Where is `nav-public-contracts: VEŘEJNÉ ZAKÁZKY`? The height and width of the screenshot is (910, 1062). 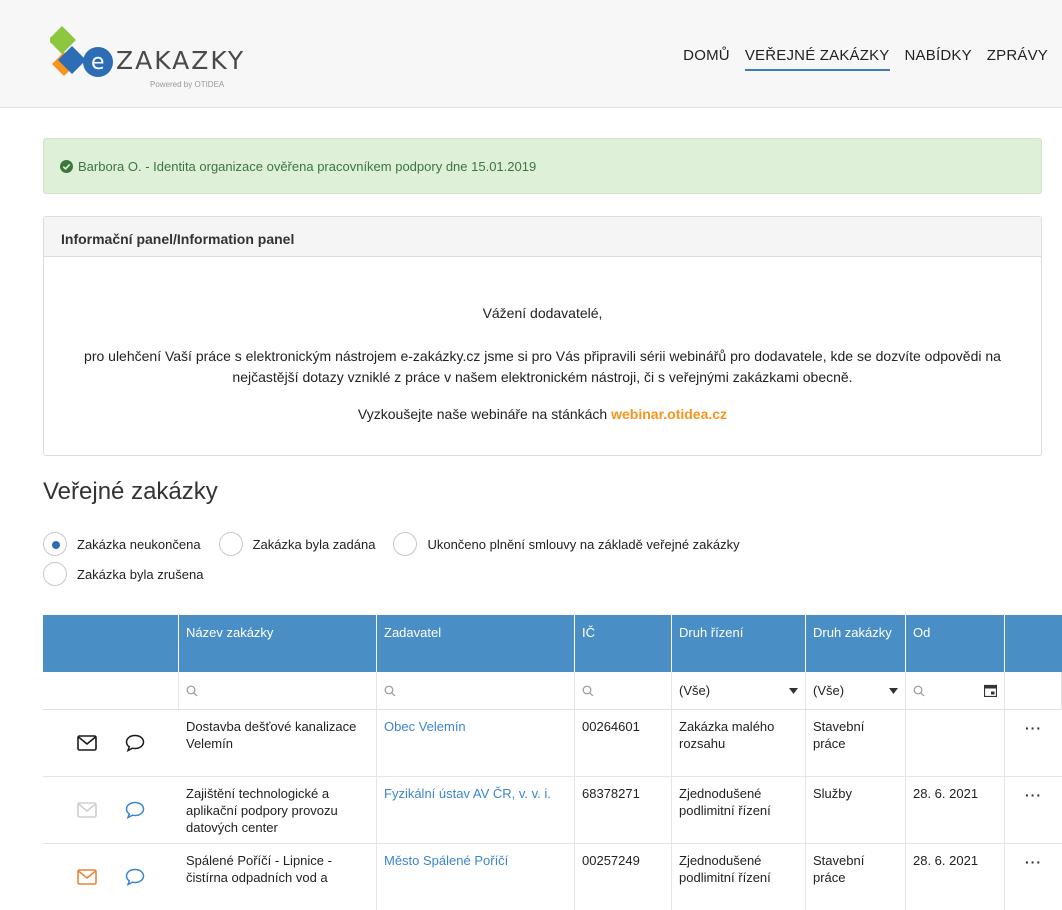 nav-public-contracts: VEŘEJNÉ ZAKÁZKY is located at coordinates (817, 59).